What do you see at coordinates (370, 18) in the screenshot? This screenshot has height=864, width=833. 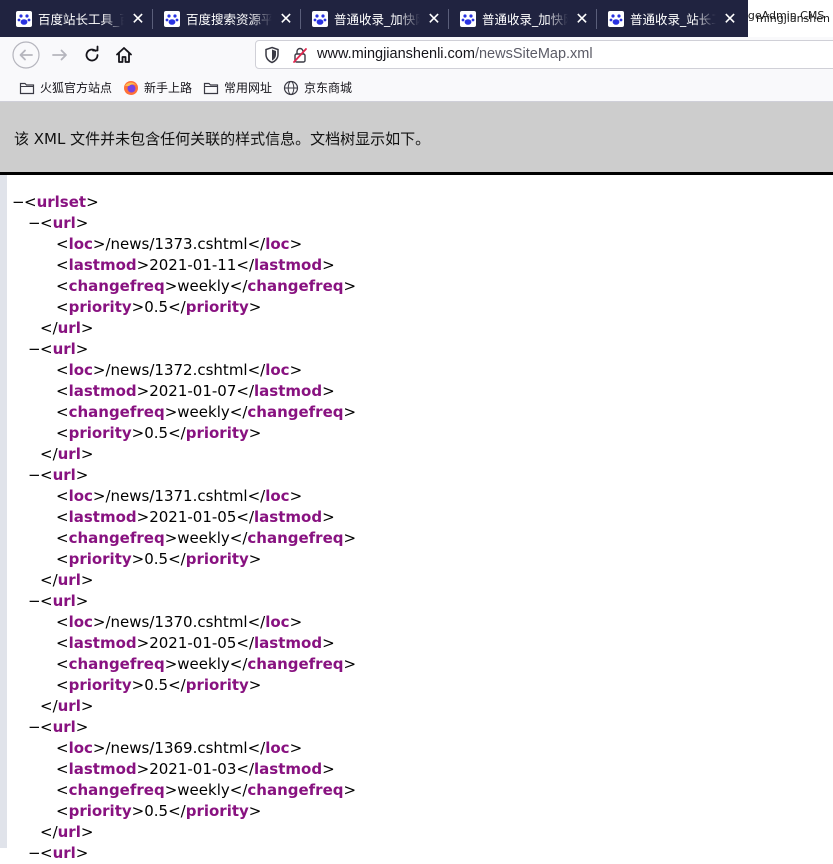 I see `tab-3: 普通收录_加快网站 ✕` at bounding box center [370, 18].